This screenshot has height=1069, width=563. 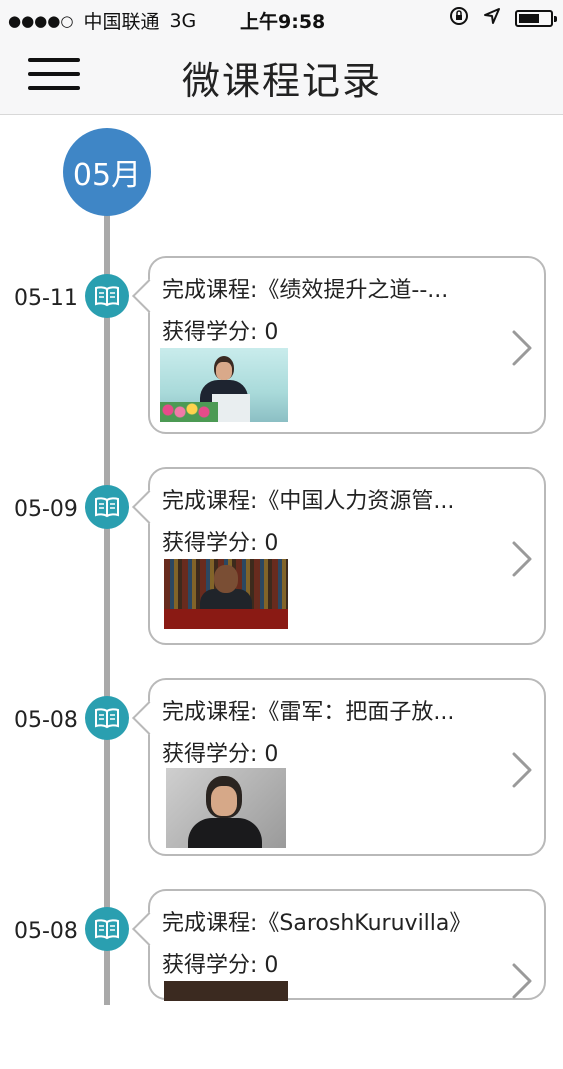 What do you see at coordinates (46, 298) in the screenshot?
I see `entry-date: 05-11` at bounding box center [46, 298].